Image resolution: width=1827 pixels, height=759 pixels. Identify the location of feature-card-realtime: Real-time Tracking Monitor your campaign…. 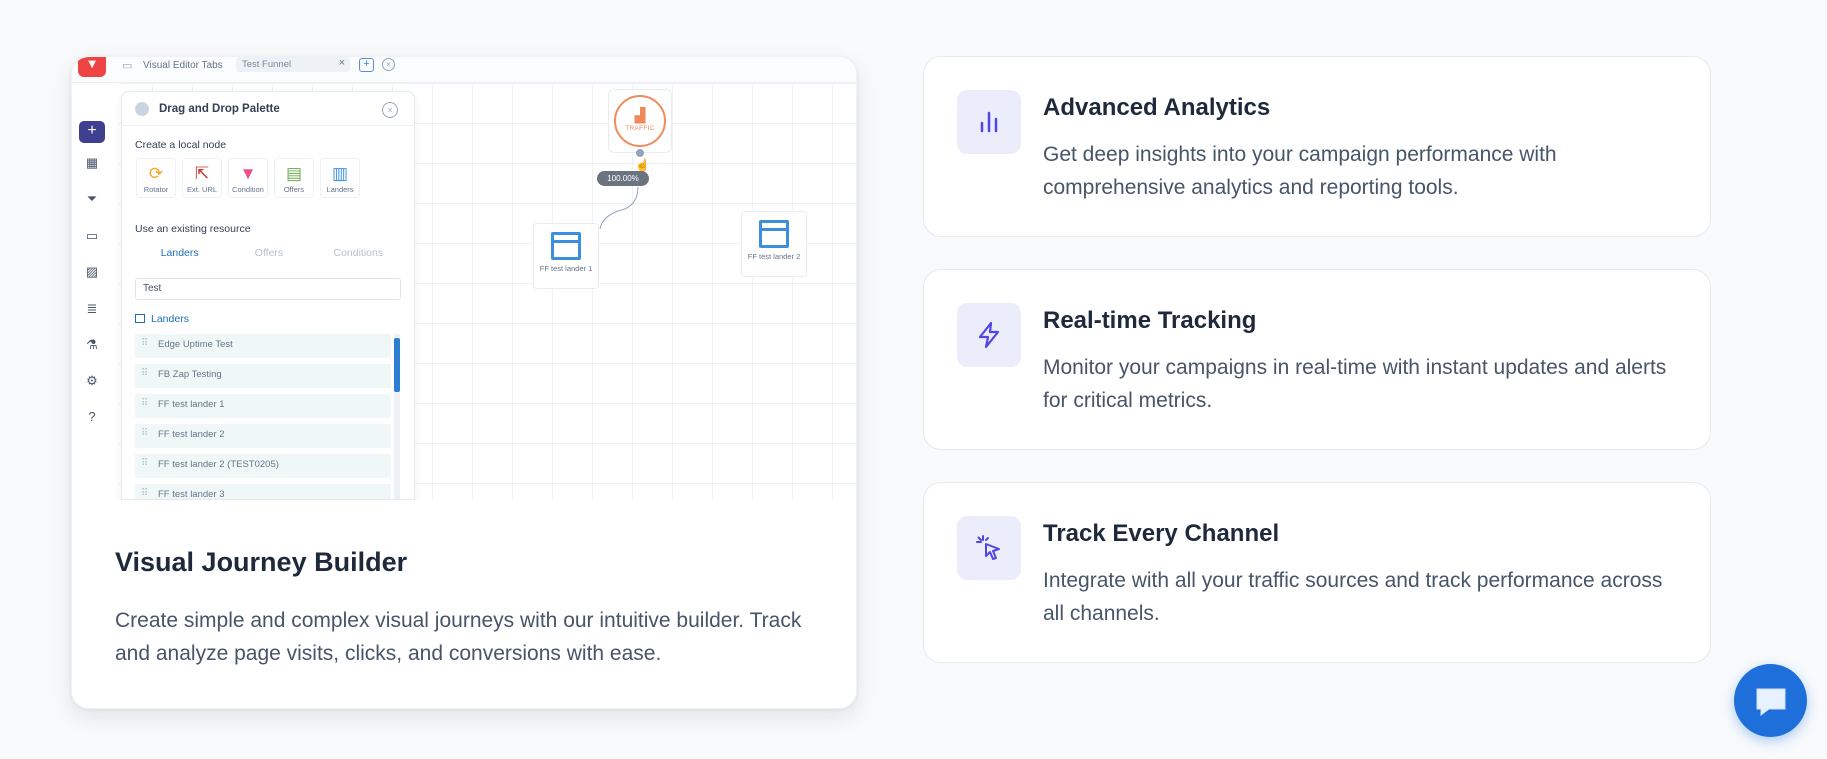
(1317, 359).